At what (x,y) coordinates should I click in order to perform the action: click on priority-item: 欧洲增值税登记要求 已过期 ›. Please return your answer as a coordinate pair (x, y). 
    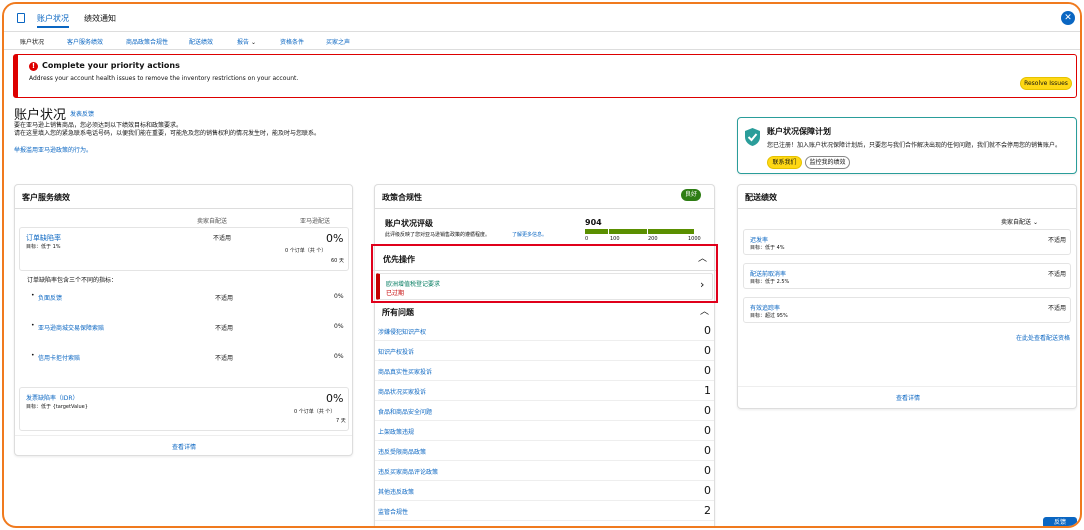
    Looking at the image, I should click on (544, 286).